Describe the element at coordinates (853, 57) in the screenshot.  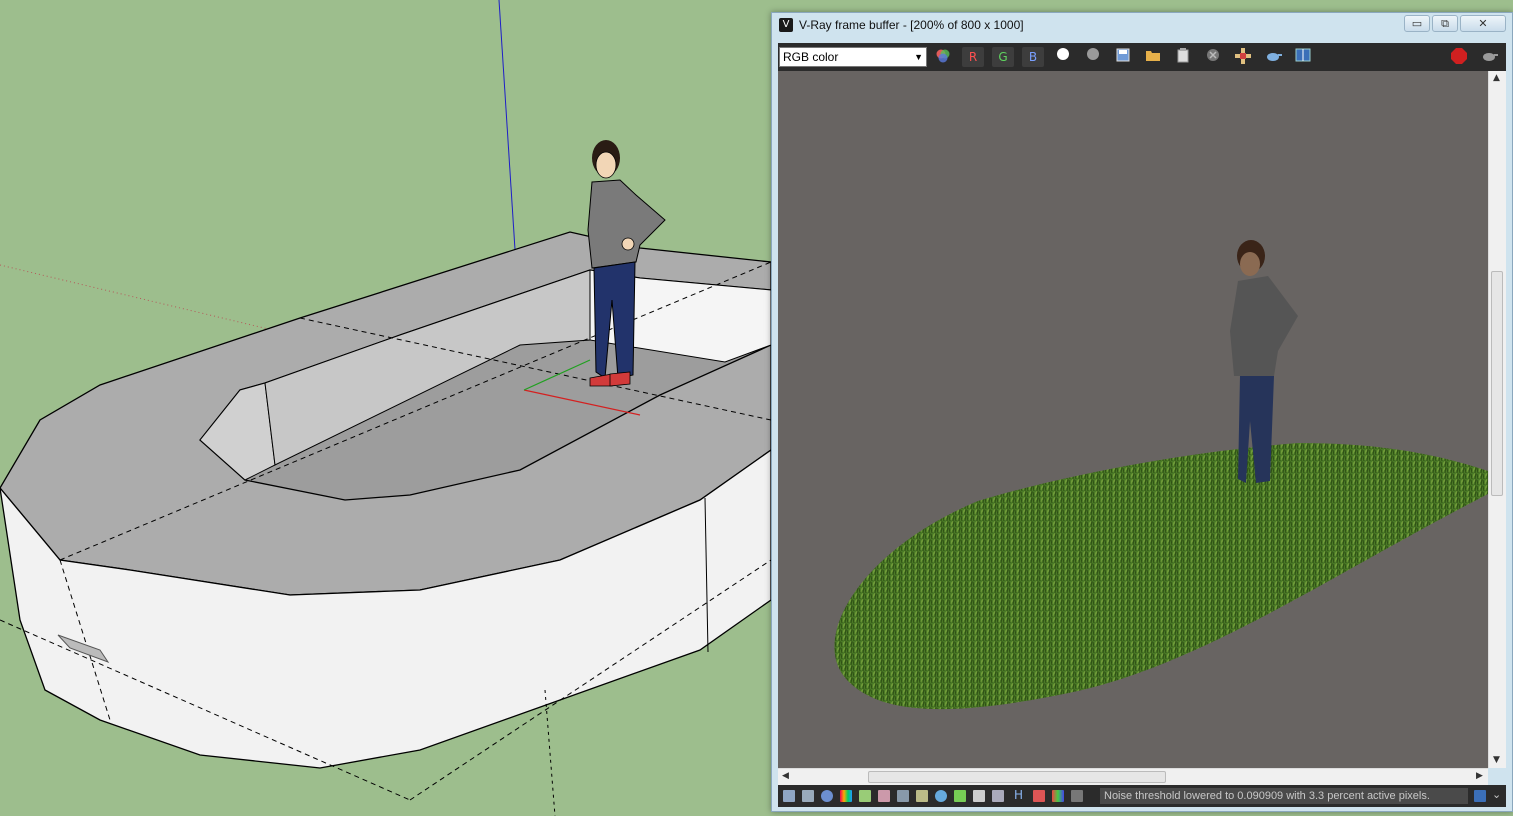
I see `channel-select: RGB color ▼` at that location.